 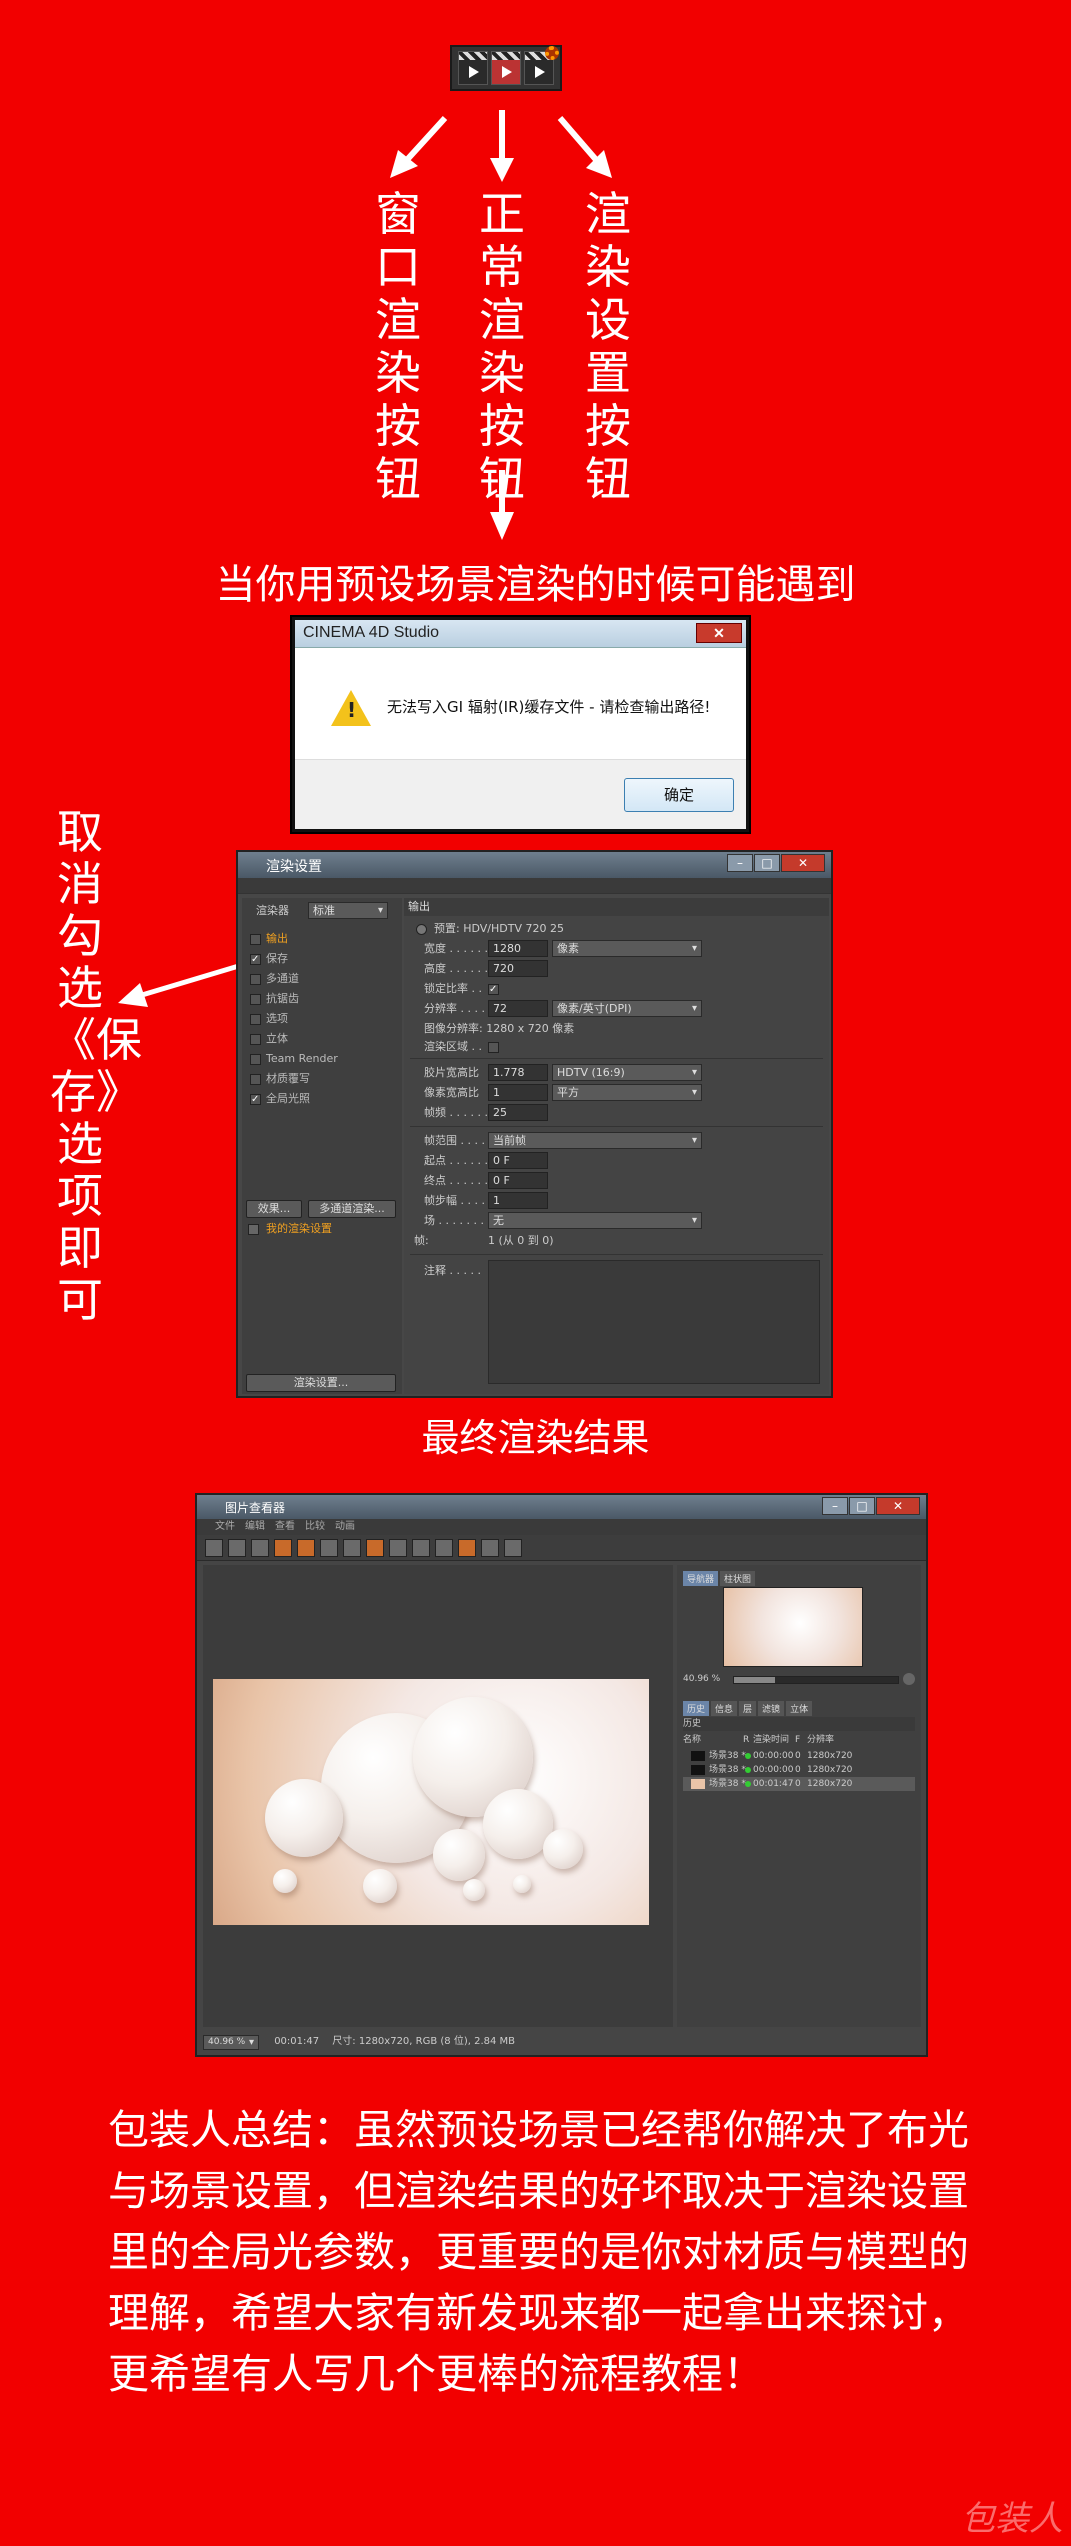 What do you see at coordinates (421, 929) in the screenshot?
I see `preset-expand-icon` at bounding box center [421, 929].